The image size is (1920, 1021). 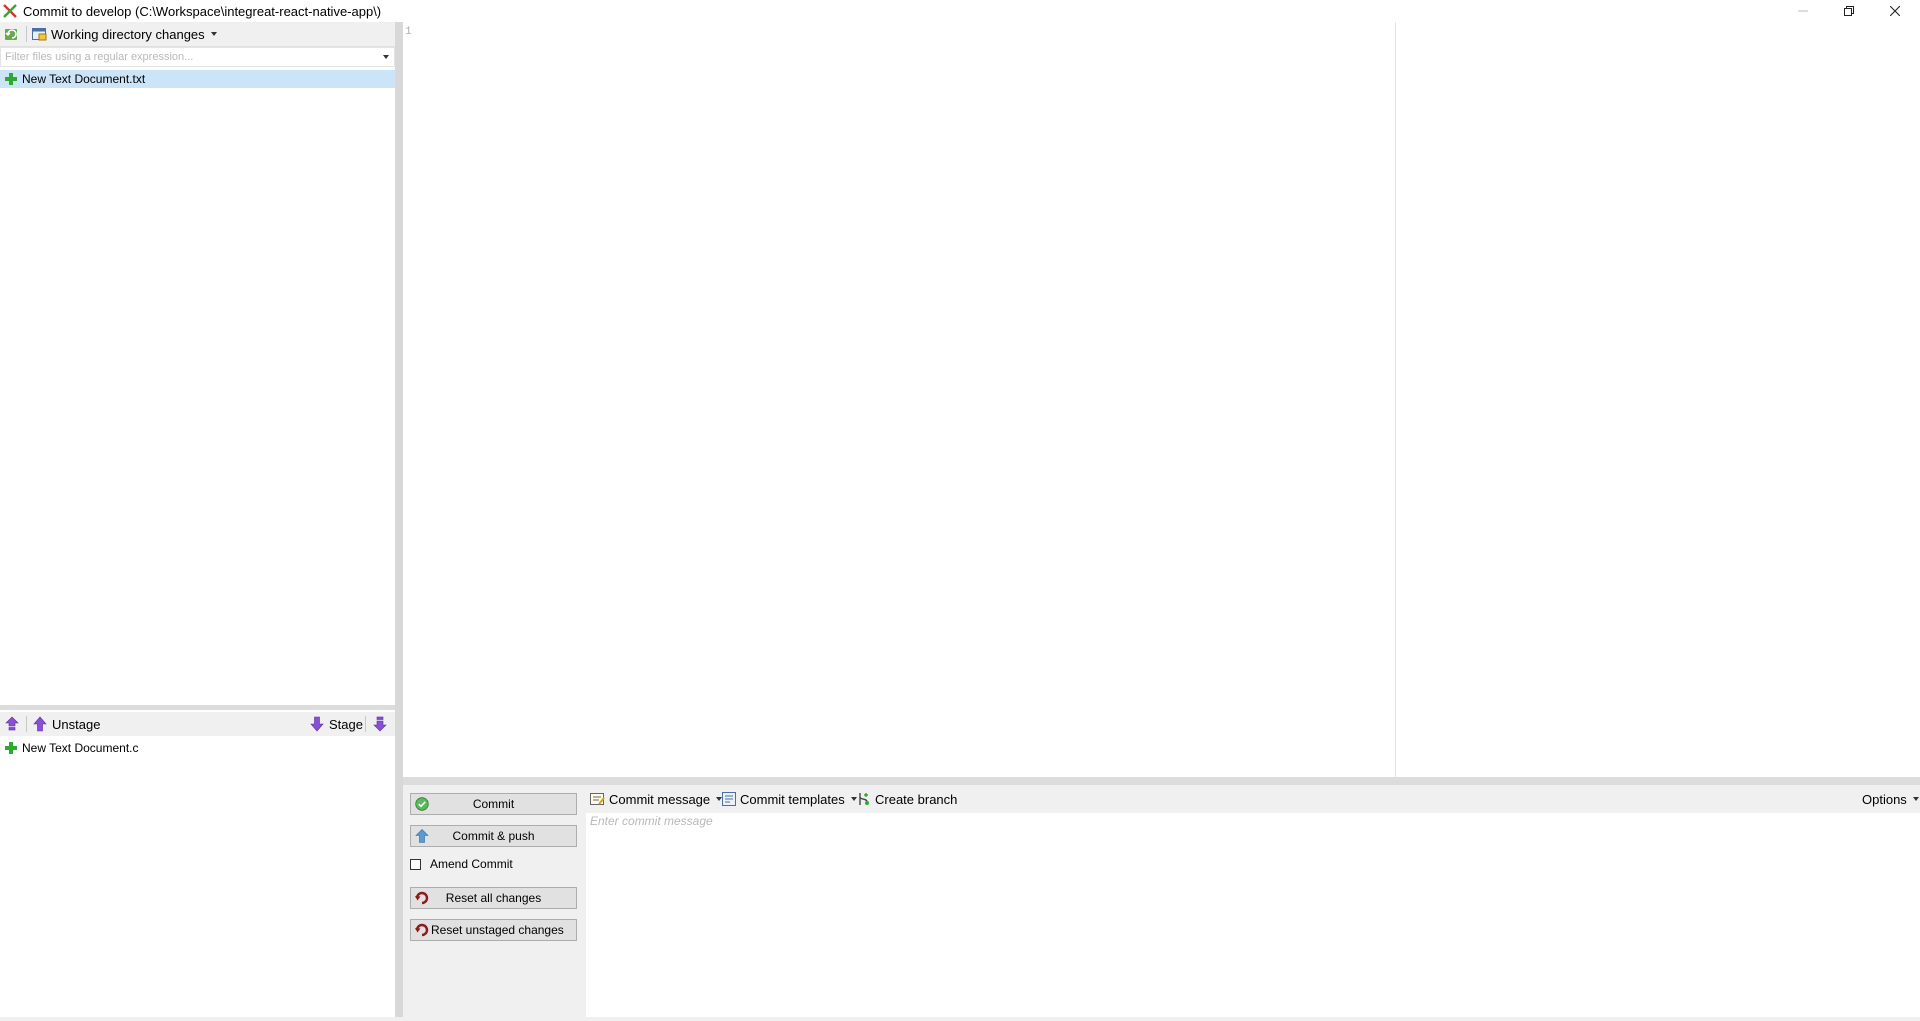 What do you see at coordinates (422, 930) in the screenshot?
I see `reset-unstaged-icon` at bounding box center [422, 930].